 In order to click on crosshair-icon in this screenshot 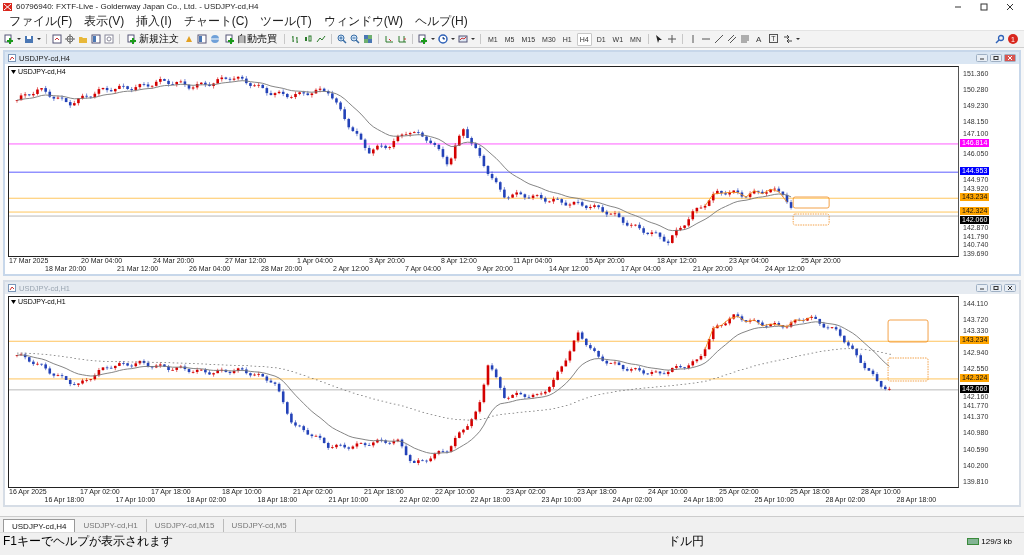, I will do `click(671, 39)`.